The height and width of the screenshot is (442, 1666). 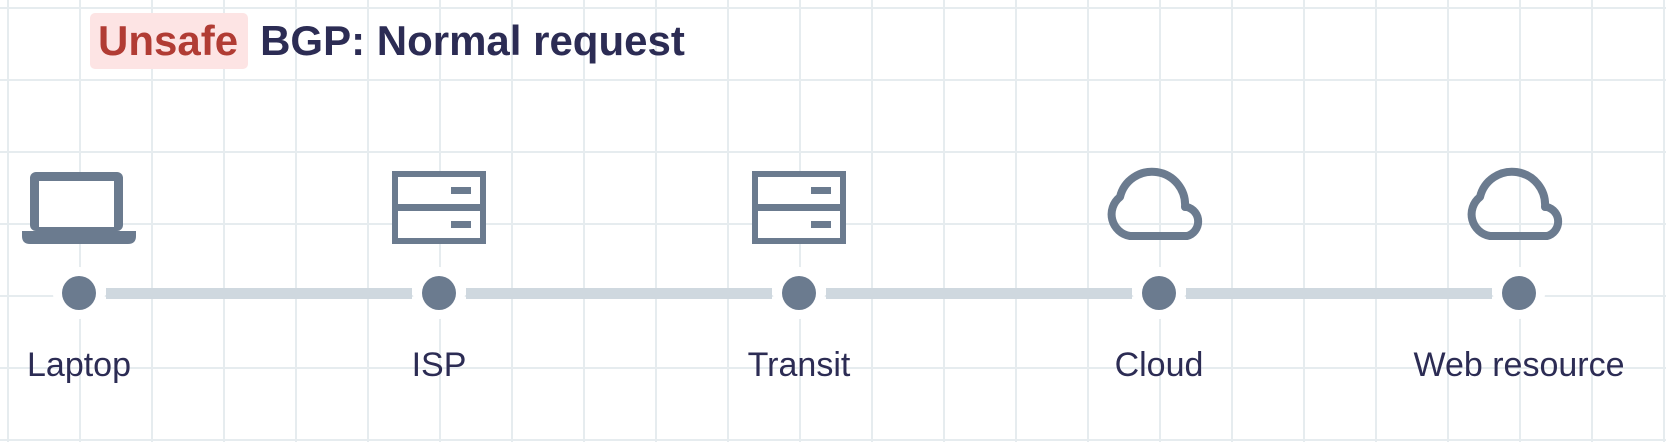 I want to click on node-label-laptop: Laptop, so click(x=79, y=365).